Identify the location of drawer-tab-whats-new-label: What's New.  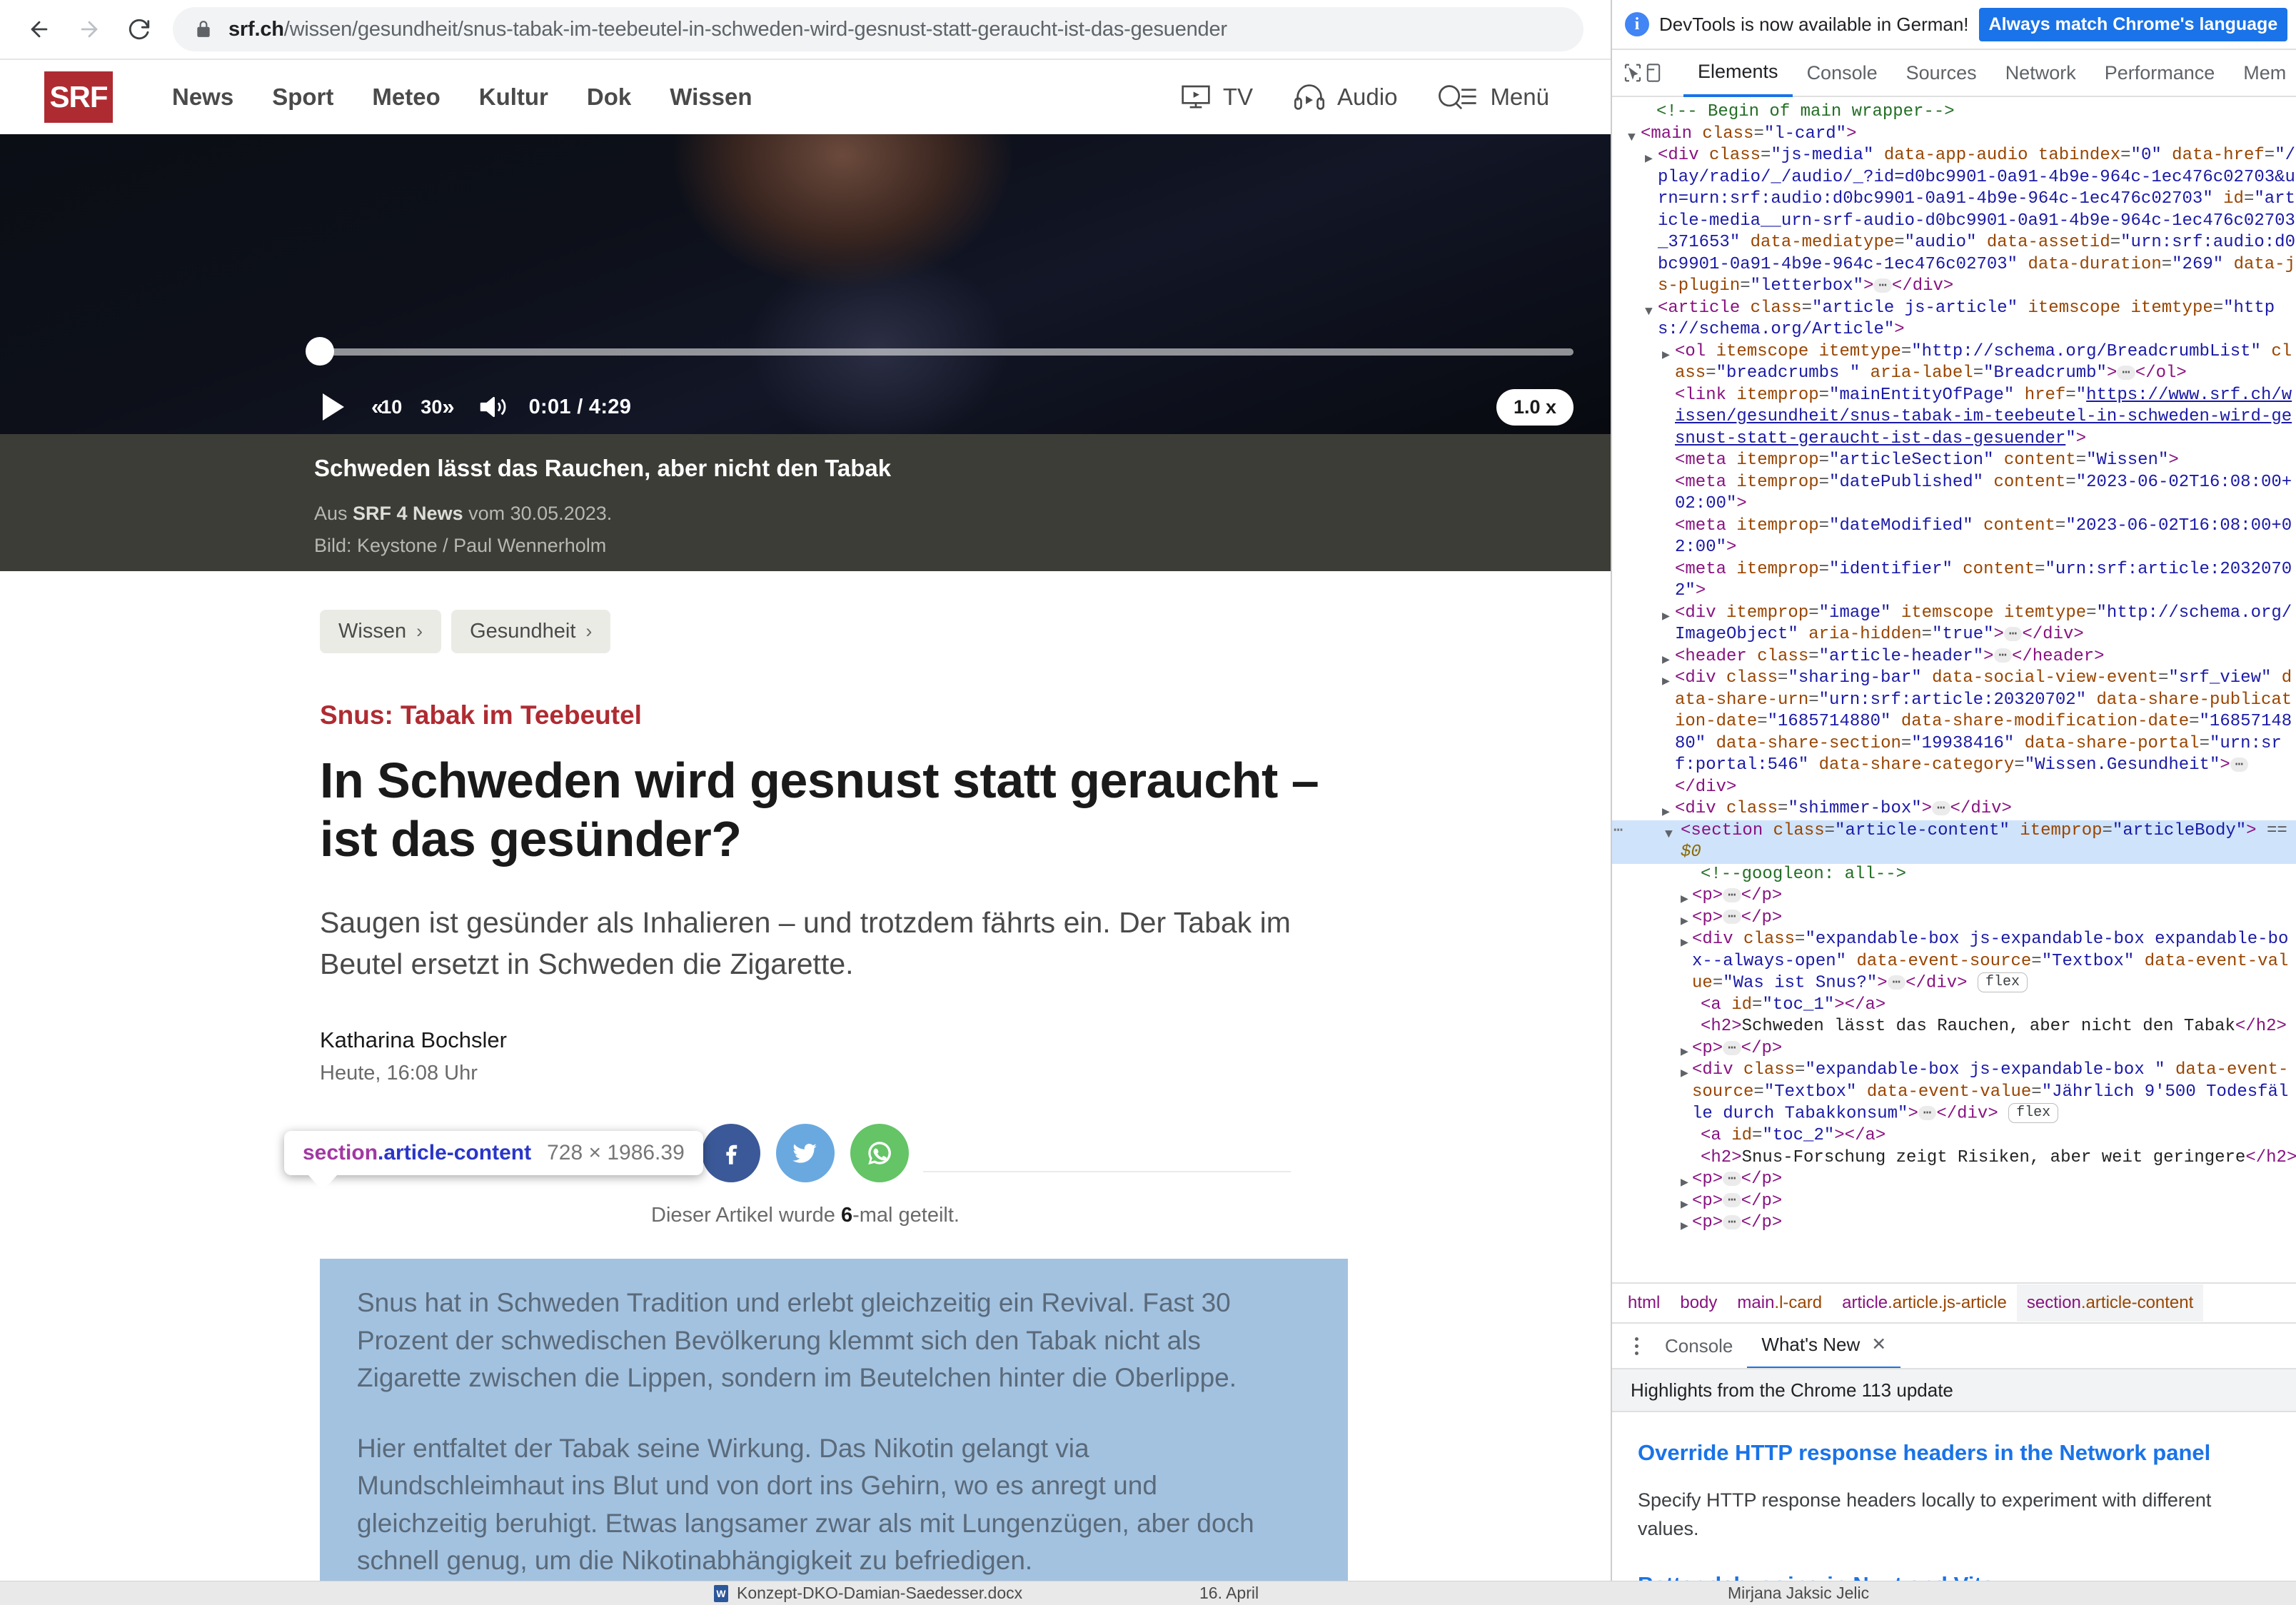
(1811, 1344).